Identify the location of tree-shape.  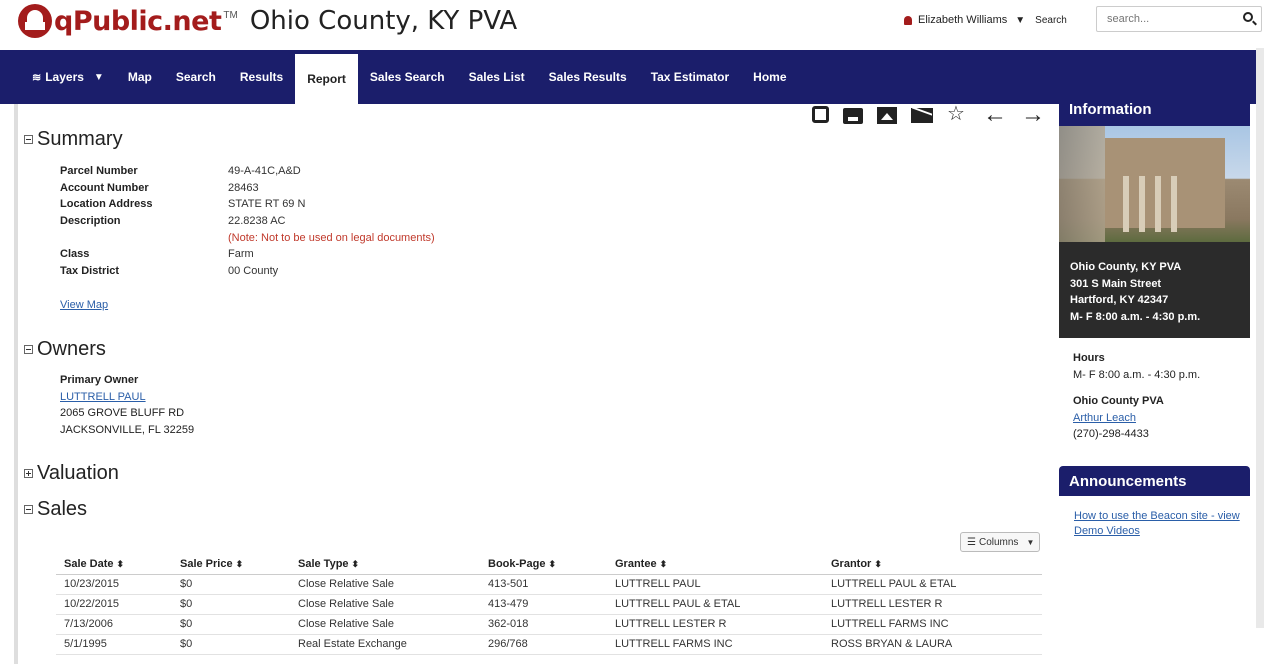
(1082, 184).